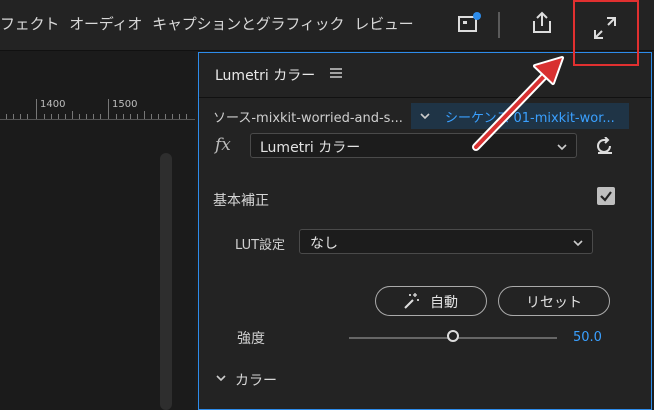 Image resolution: width=654 pixels, height=410 pixels. Describe the element at coordinates (336, 73) in the screenshot. I see `hamburger-menu-icon` at that location.